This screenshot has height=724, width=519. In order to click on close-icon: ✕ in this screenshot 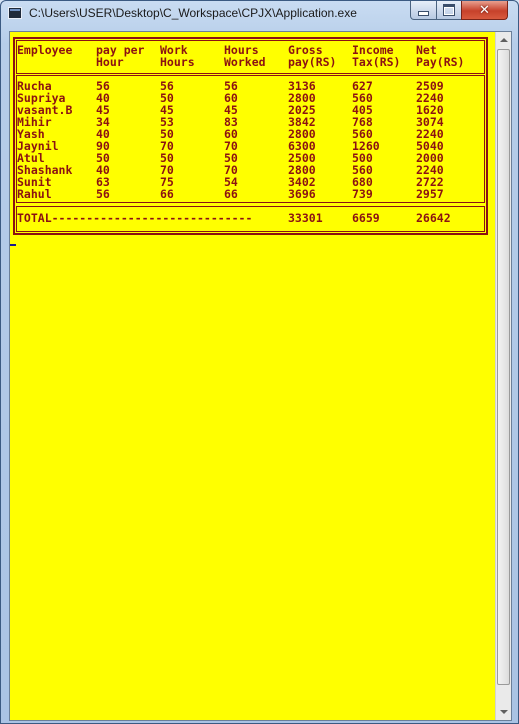, I will do `click(484, 10)`.